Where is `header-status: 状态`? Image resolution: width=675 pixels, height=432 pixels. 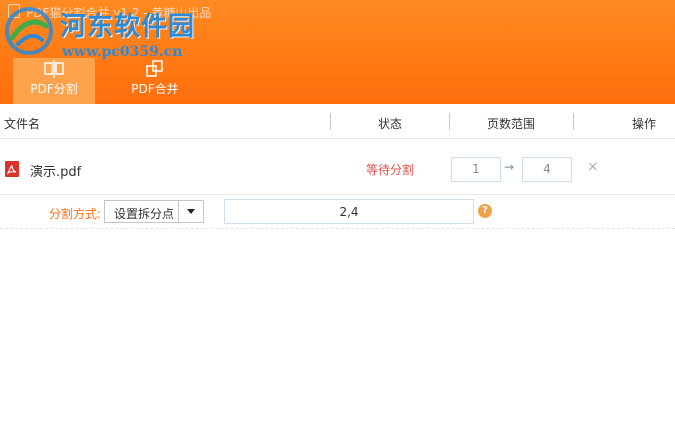
header-status: 状态 is located at coordinates (390, 123).